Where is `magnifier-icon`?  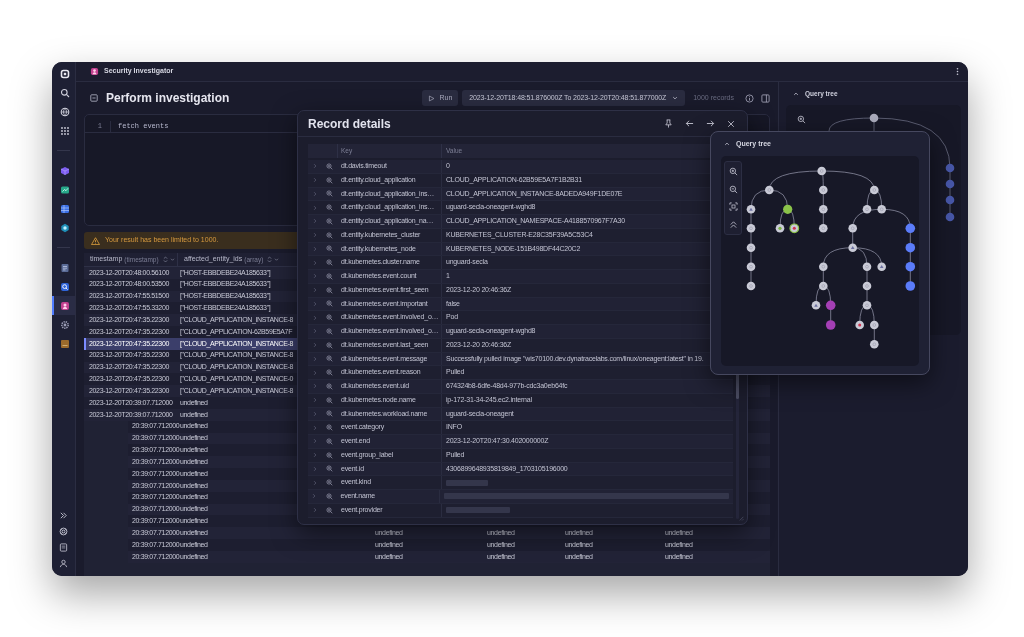 magnifier-icon is located at coordinates (64, 286).